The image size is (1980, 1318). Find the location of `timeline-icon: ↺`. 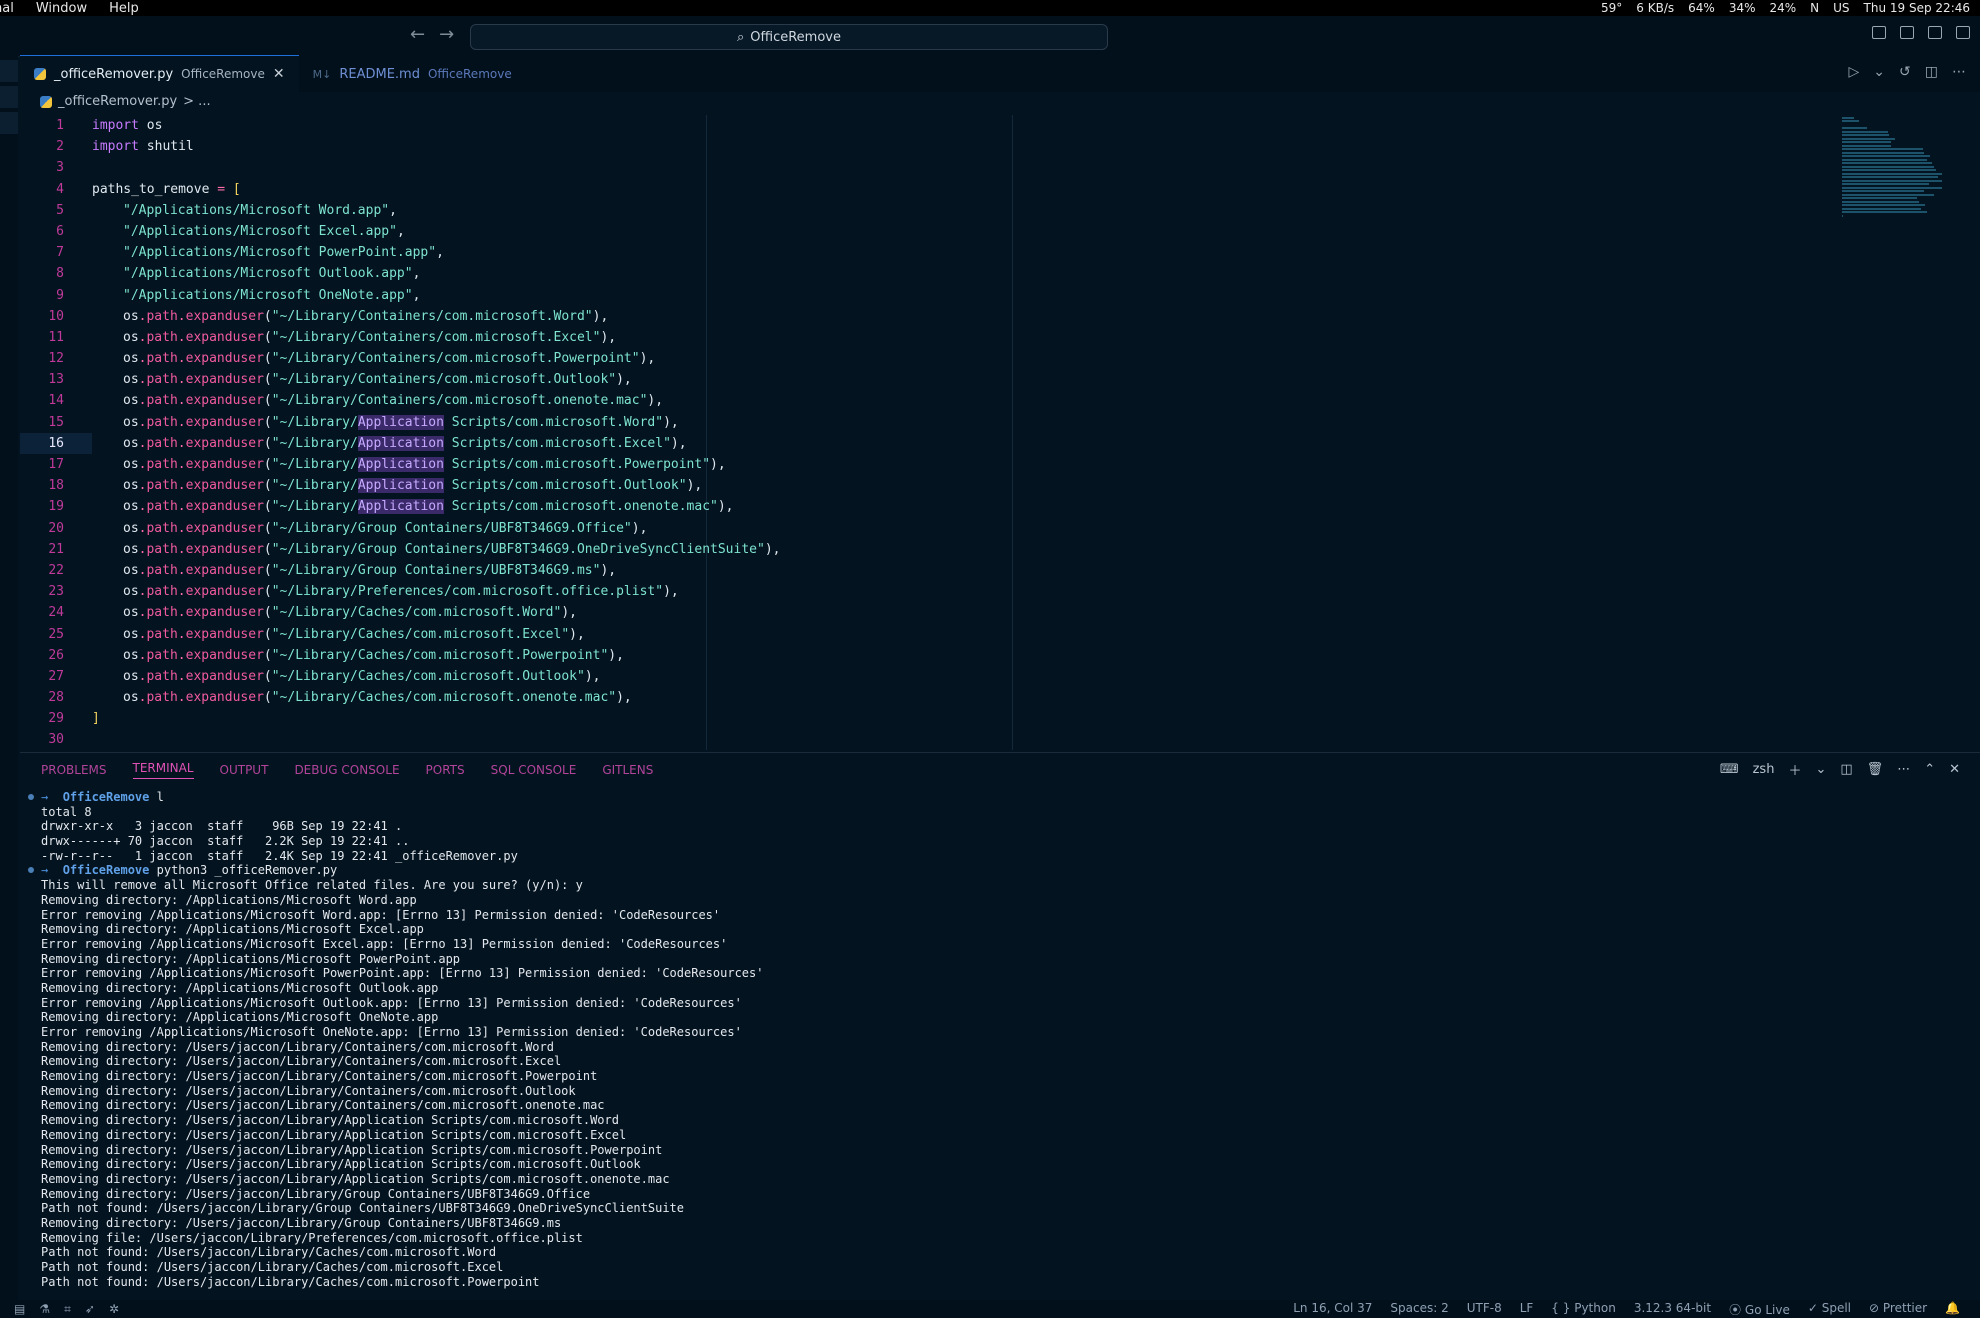

timeline-icon: ↺ is located at coordinates (1905, 72).